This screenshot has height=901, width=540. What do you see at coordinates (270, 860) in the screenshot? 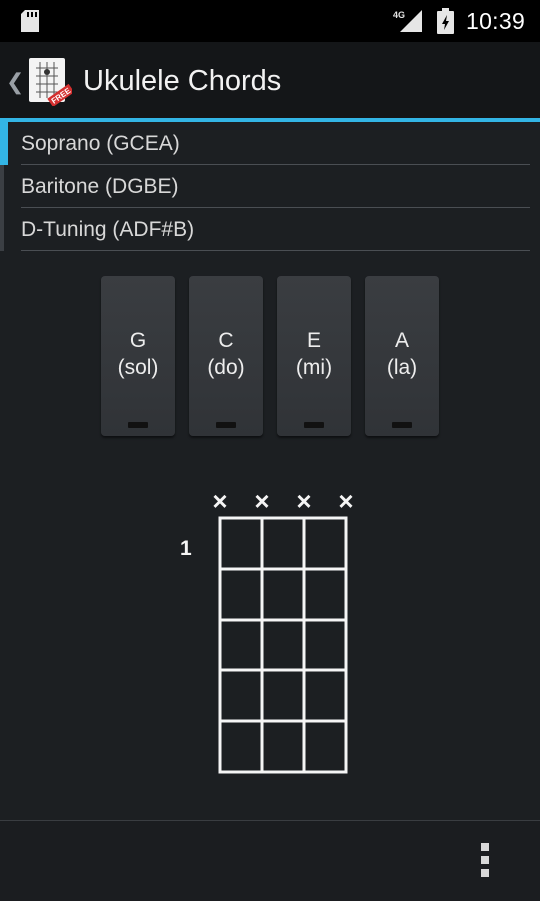
I see `bottom-bar` at bounding box center [270, 860].